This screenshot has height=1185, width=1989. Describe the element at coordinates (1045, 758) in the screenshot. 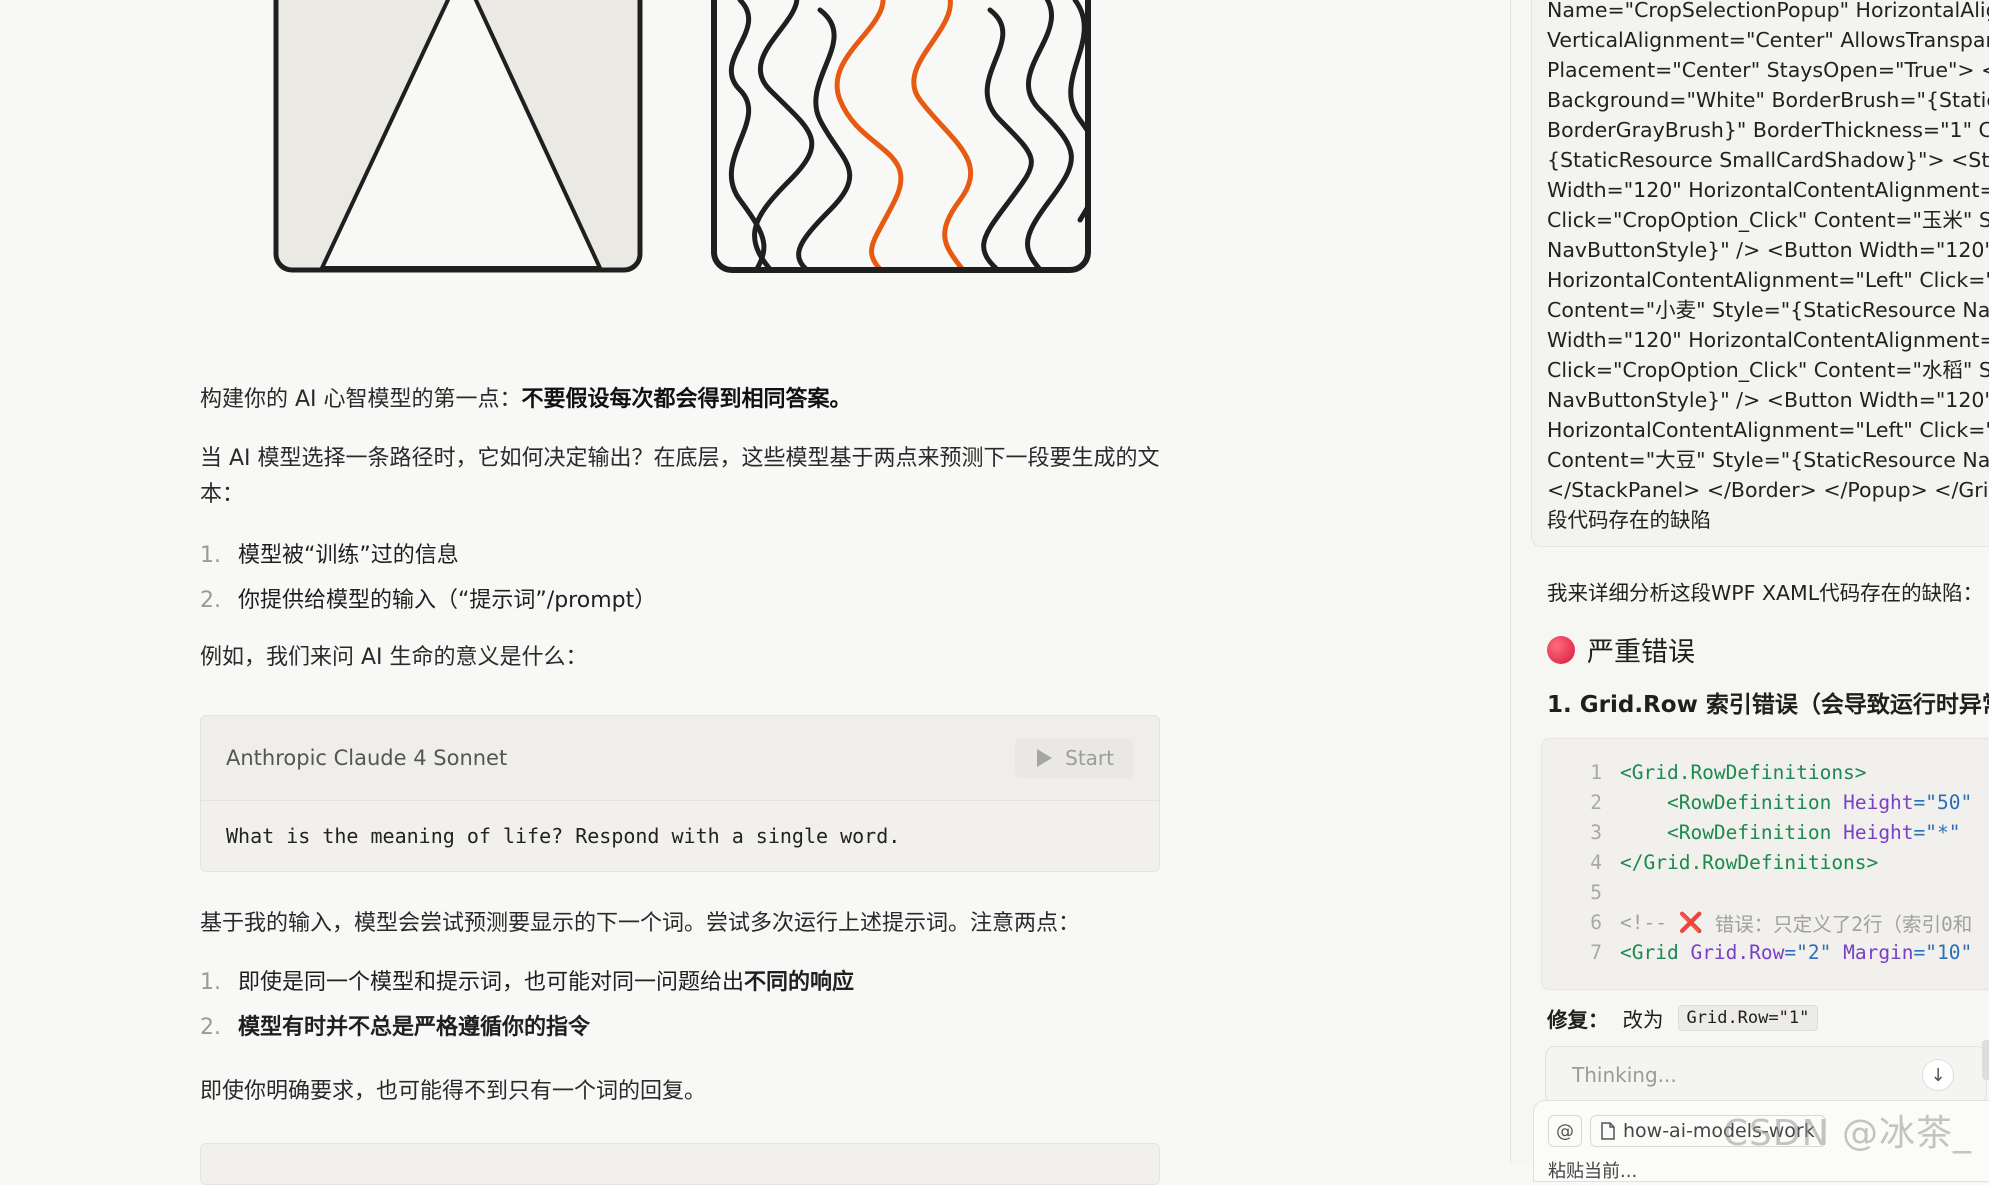

I see `play-icon` at that location.